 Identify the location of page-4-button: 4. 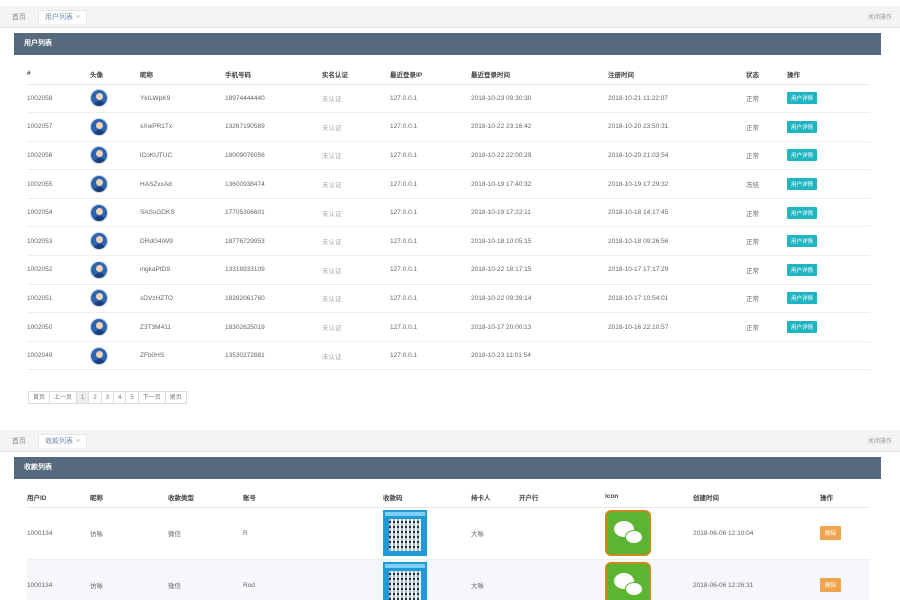
(120, 397).